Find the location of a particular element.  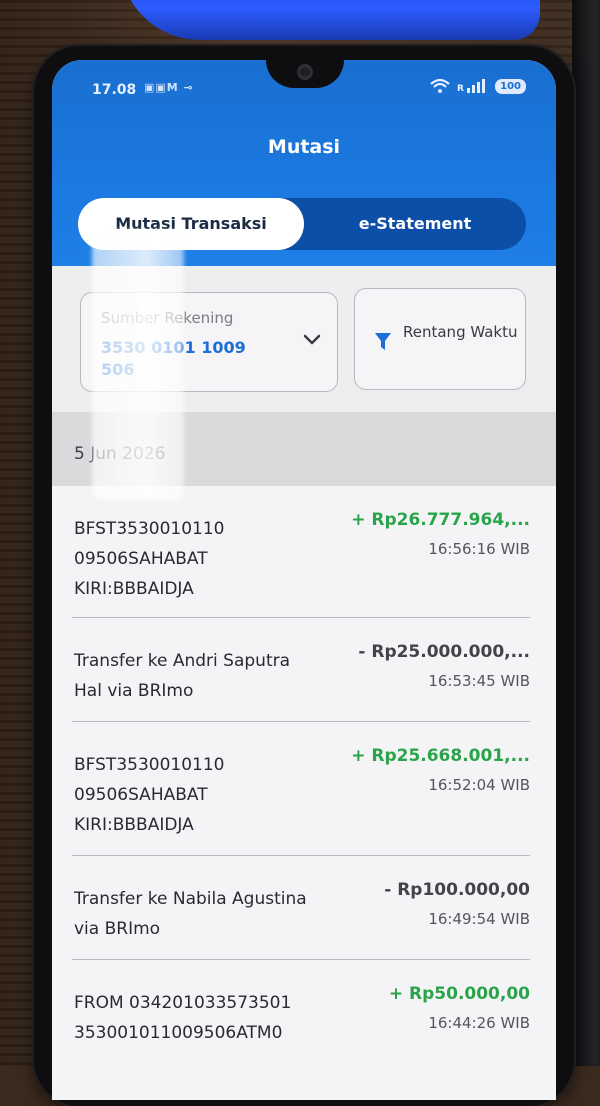

time-range-button: Rentang Waktu is located at coordinates (440, 339).